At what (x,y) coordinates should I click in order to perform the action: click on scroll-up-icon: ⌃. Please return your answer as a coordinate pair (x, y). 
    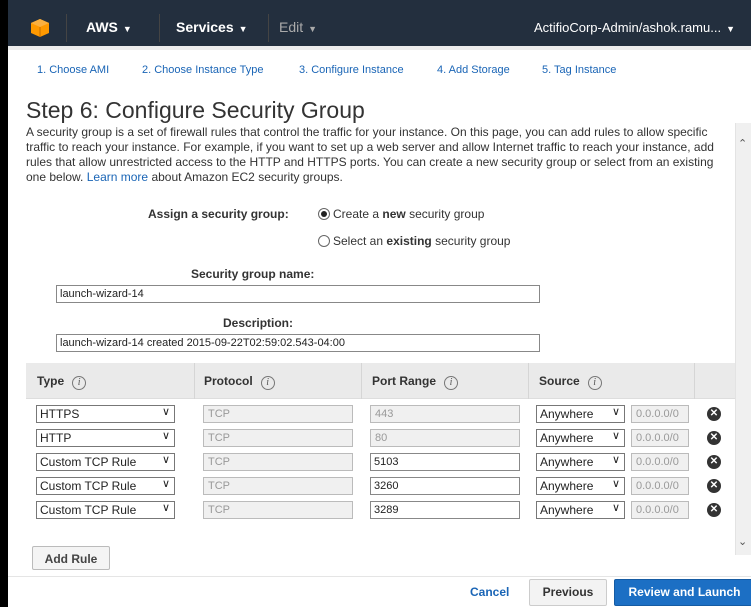
    Looking at the image, I should click on (742, 143).